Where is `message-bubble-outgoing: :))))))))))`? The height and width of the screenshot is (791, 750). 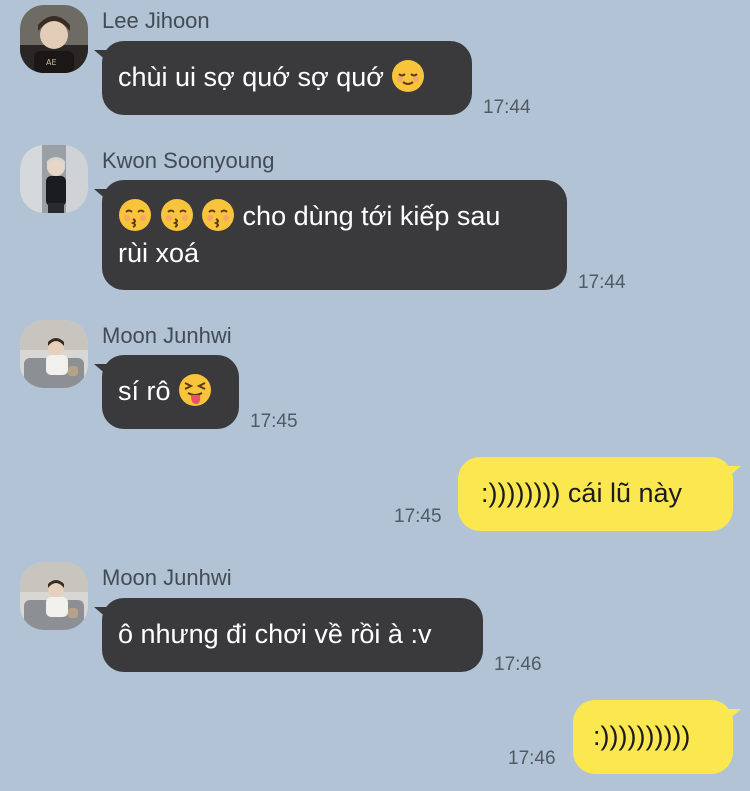 message-bubble-outgoing: :)))))))))) is located at coordinates (653, 737).